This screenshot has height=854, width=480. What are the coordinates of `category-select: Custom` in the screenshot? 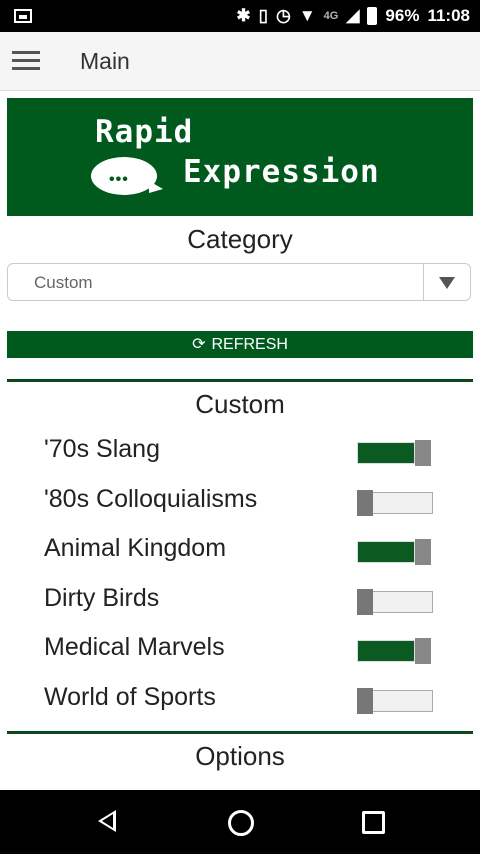 It's located at (239, 282).